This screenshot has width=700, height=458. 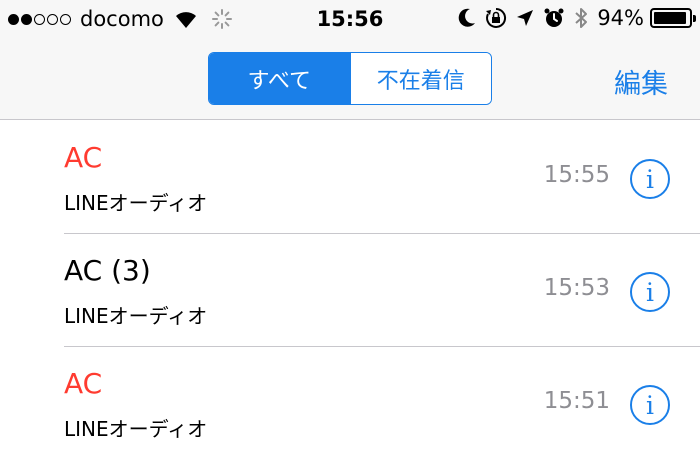 What do you see at coordinates (279, 78) in the screenshot?
I see `segment-all: すべて` at bounding box center [279, 78].